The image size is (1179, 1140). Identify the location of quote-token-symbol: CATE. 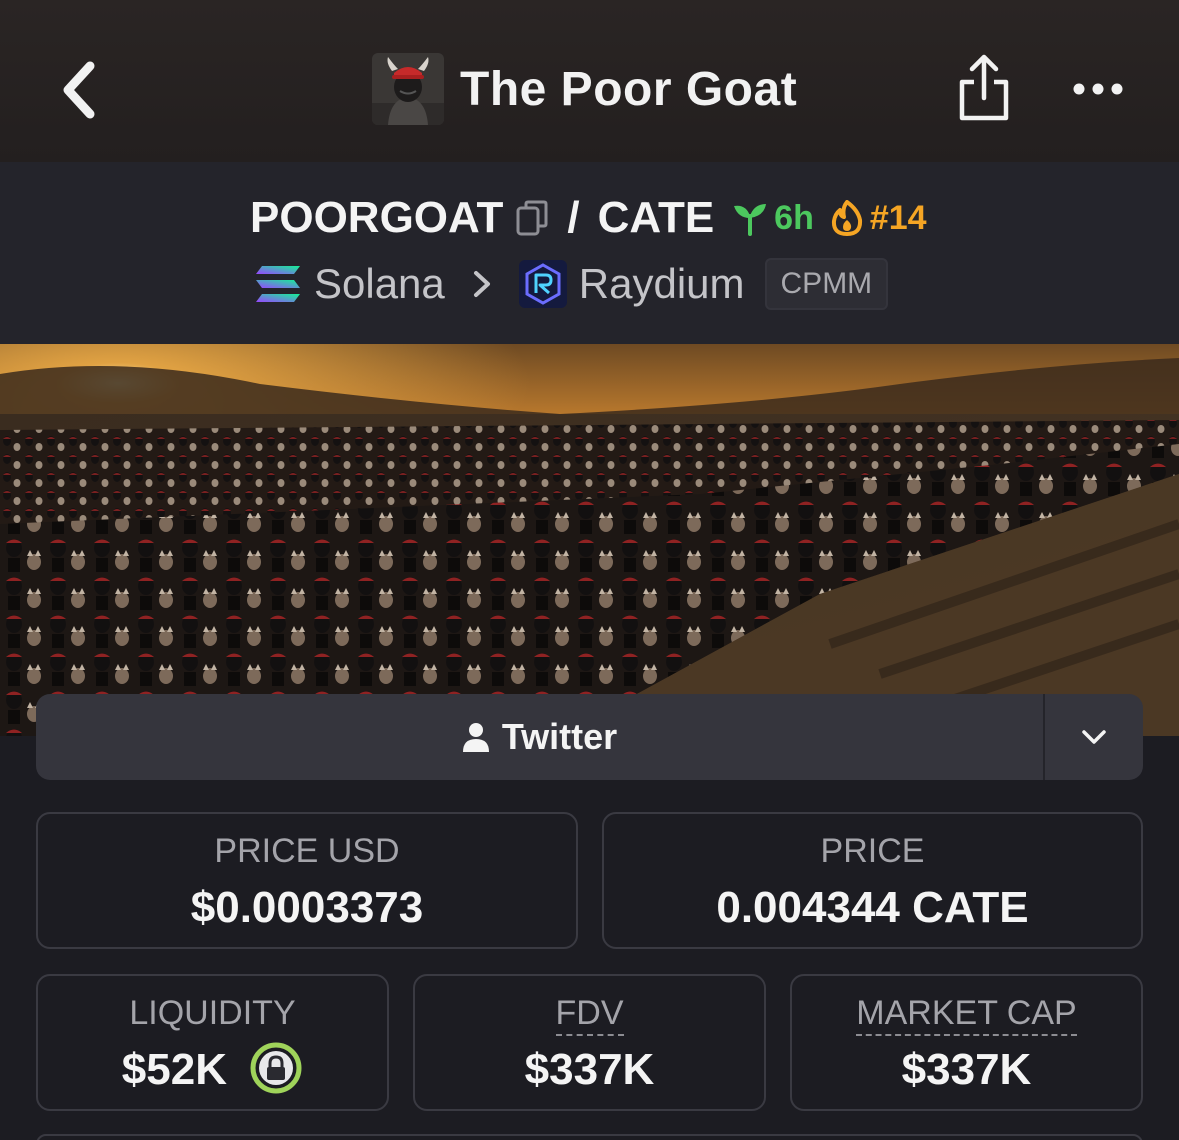
(656, 217).